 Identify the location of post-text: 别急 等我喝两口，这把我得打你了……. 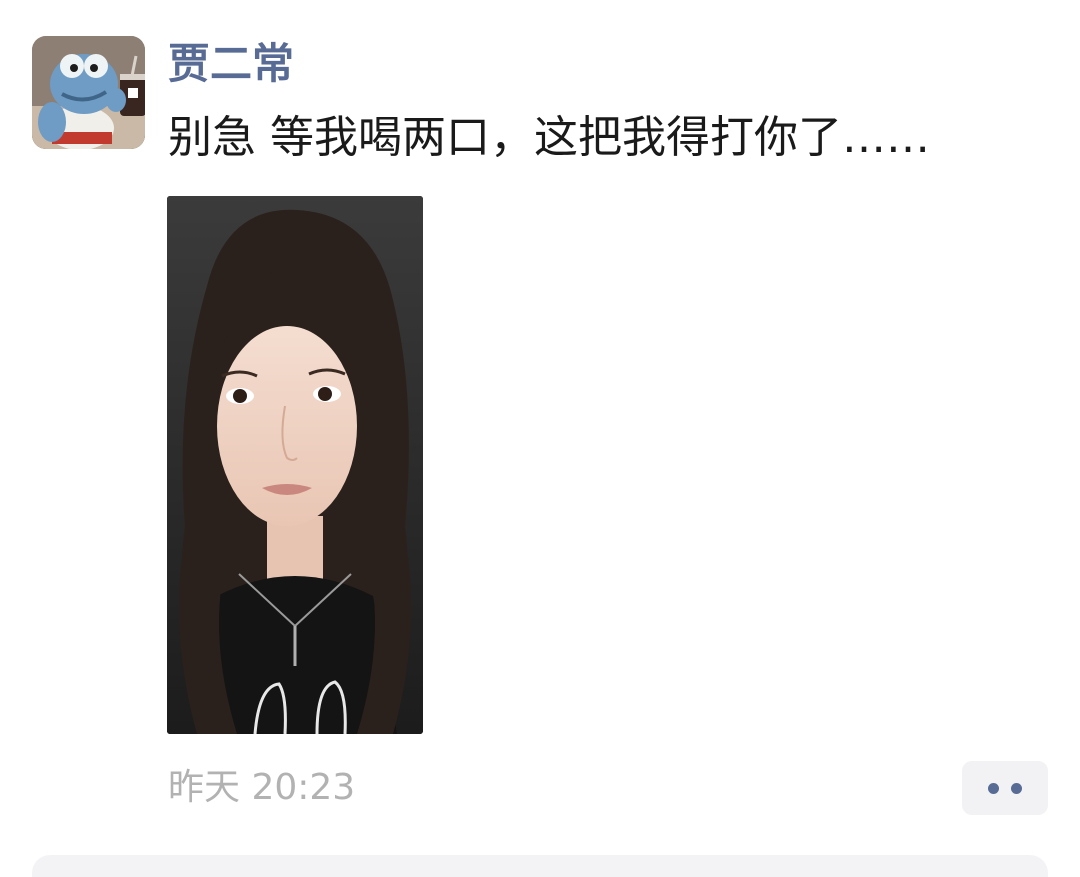
(549, 137).